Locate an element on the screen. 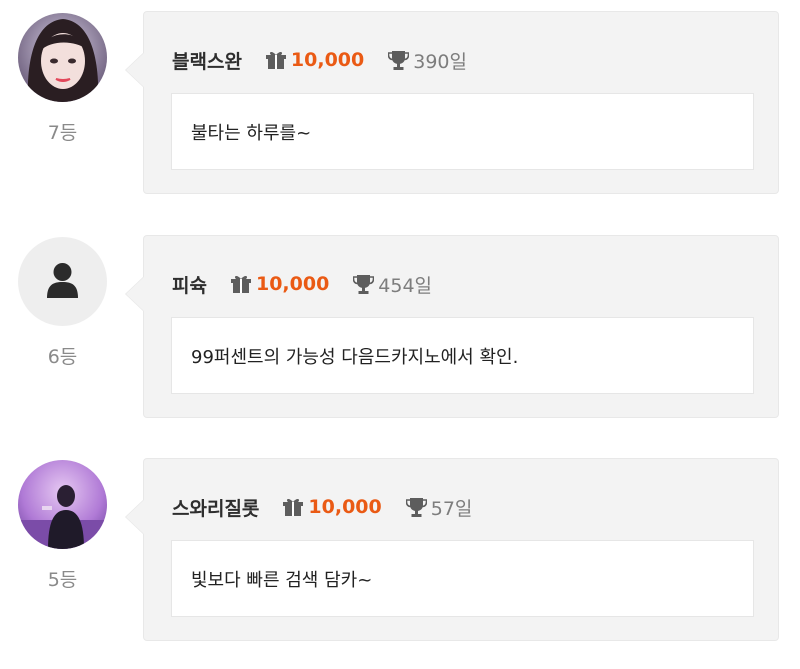 This screenshot has width=800, height=669. comment-message: 불타는 하루를~ is located at coordinates (462, 131).